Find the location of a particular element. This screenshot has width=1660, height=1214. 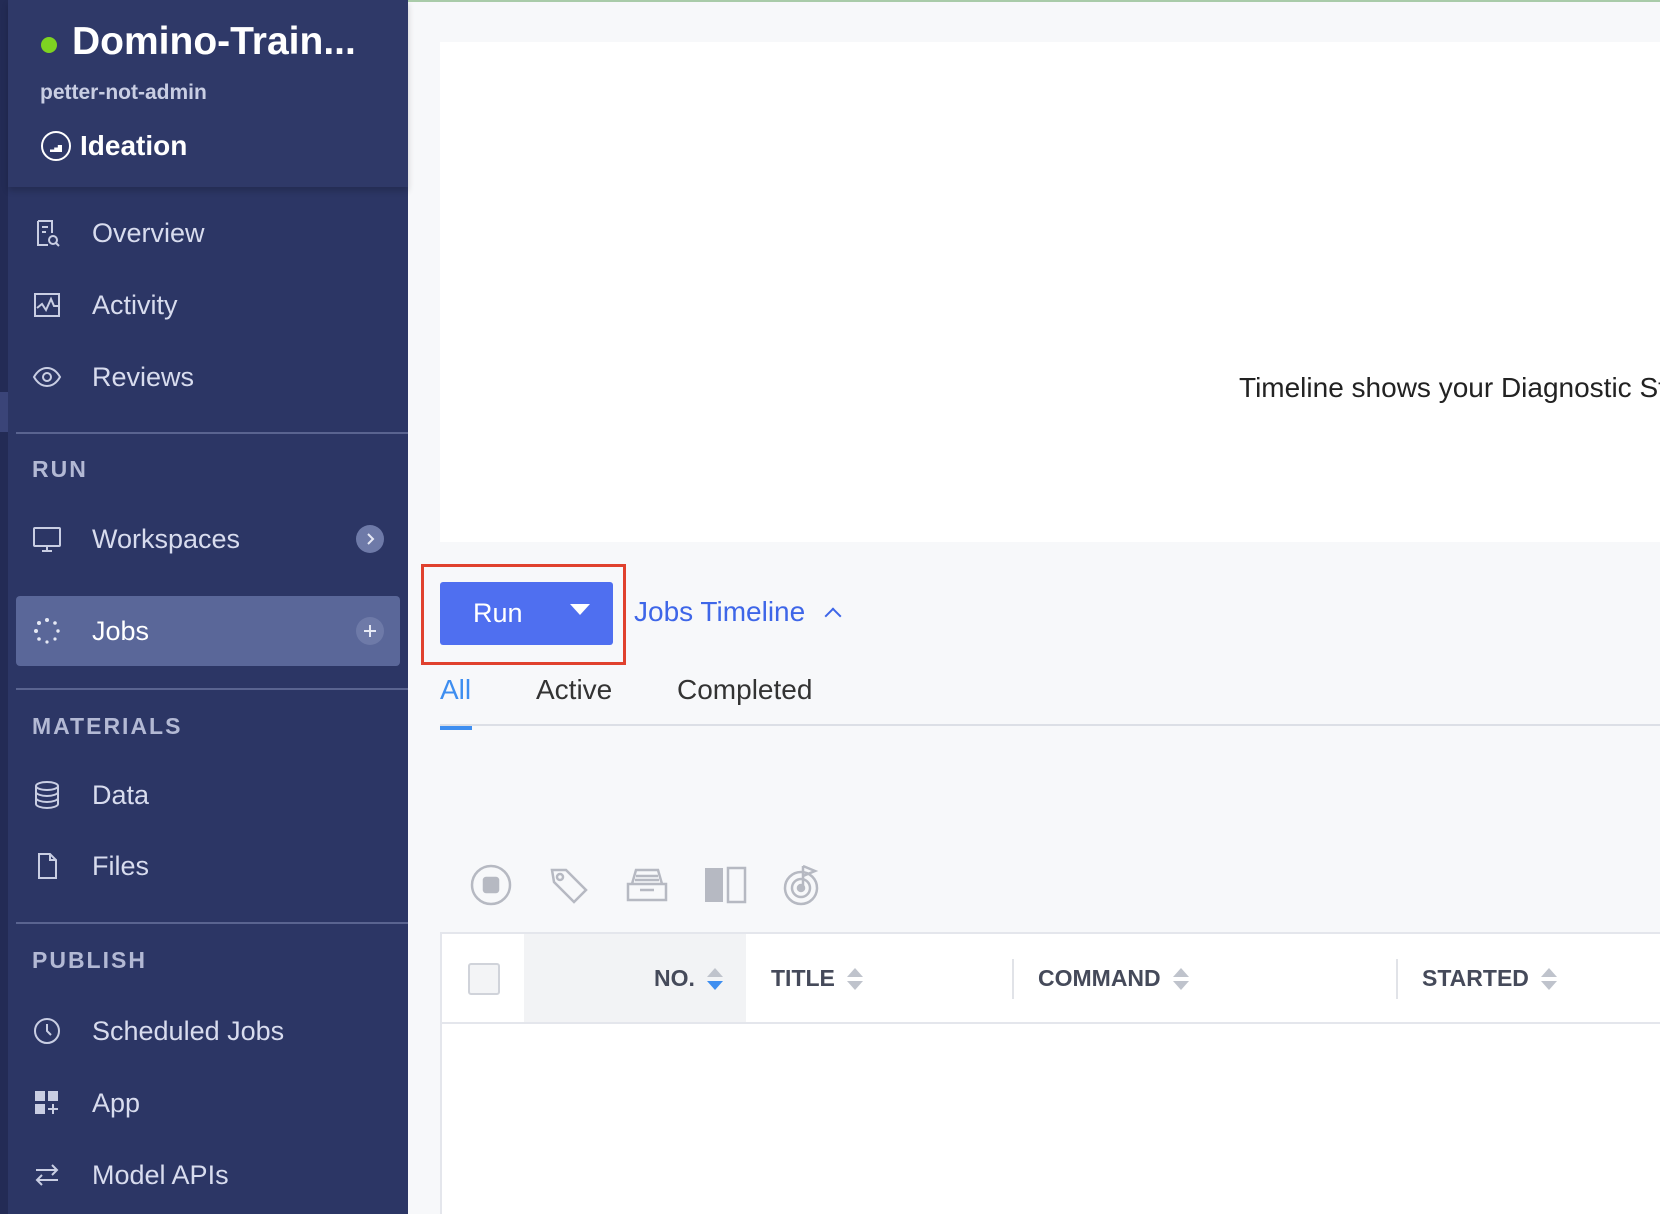

column-label: COMMAND is located at coordinates (1099, 978).